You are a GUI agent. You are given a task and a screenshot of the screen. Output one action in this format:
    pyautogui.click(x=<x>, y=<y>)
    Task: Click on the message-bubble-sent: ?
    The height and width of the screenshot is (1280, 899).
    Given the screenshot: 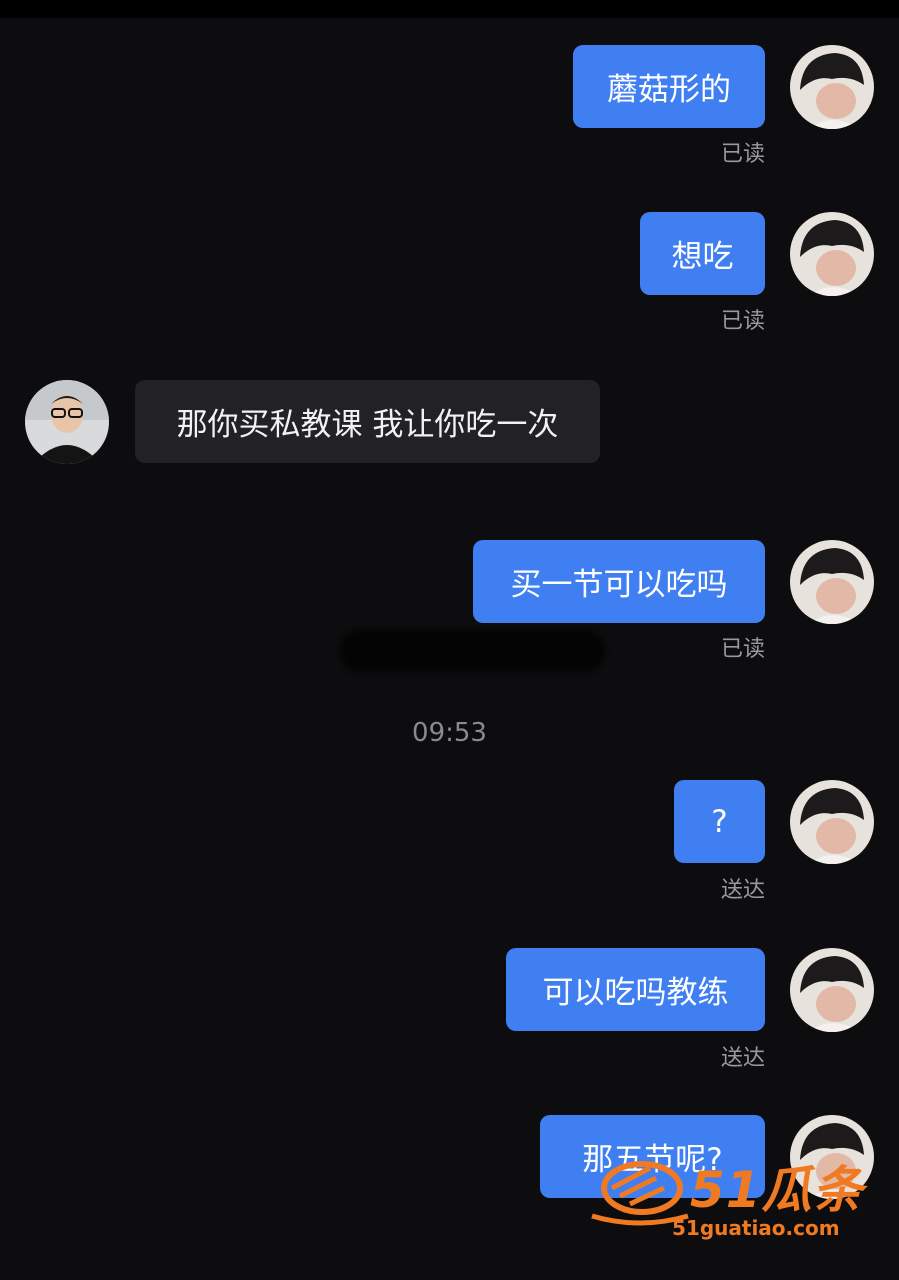 What is the action you would take?
    pyautogui.click(x=719, y=821)
    